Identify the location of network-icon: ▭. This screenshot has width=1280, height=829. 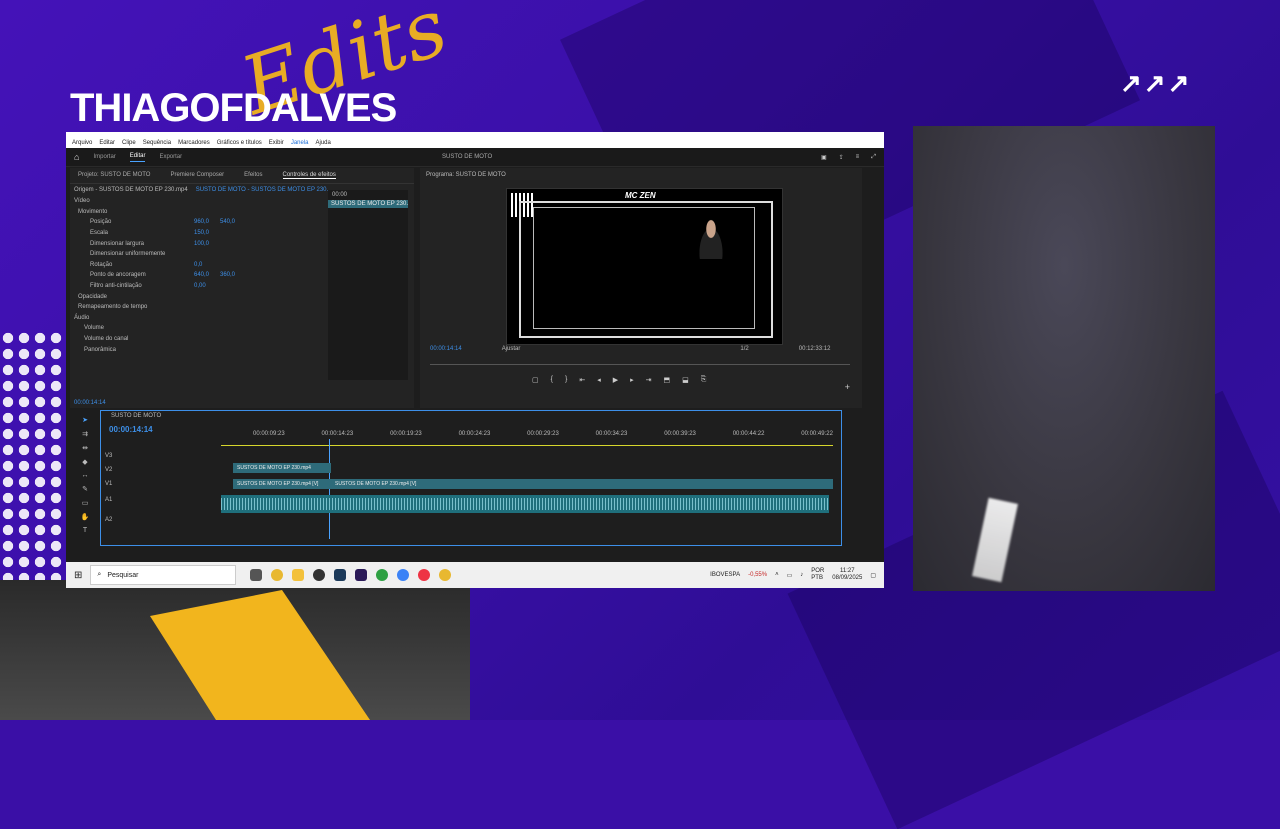
(790, 575).